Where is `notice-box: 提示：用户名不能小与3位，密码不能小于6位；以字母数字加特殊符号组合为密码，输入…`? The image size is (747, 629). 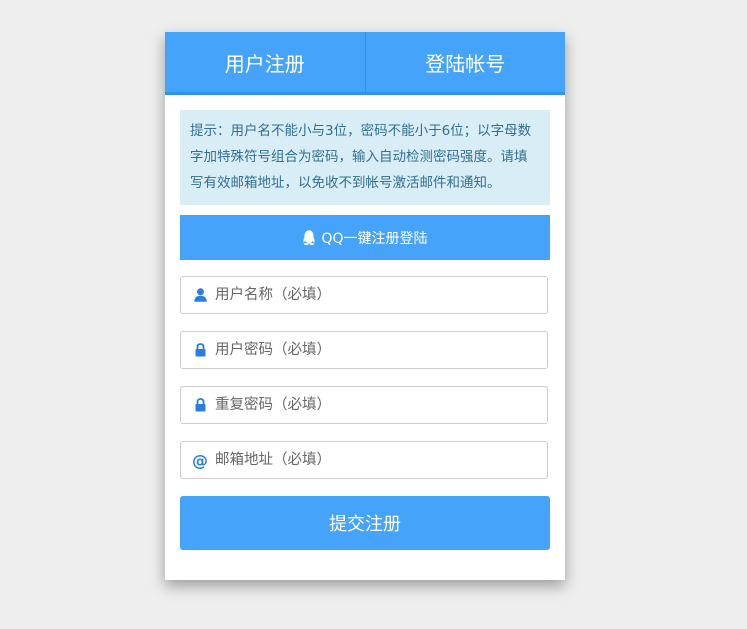 notice-box: 提示：用户名不能小与3位，密码不能小于6位；以字母数字加特殊符号组合为密码，输入… is located at coordinates (365, 157).